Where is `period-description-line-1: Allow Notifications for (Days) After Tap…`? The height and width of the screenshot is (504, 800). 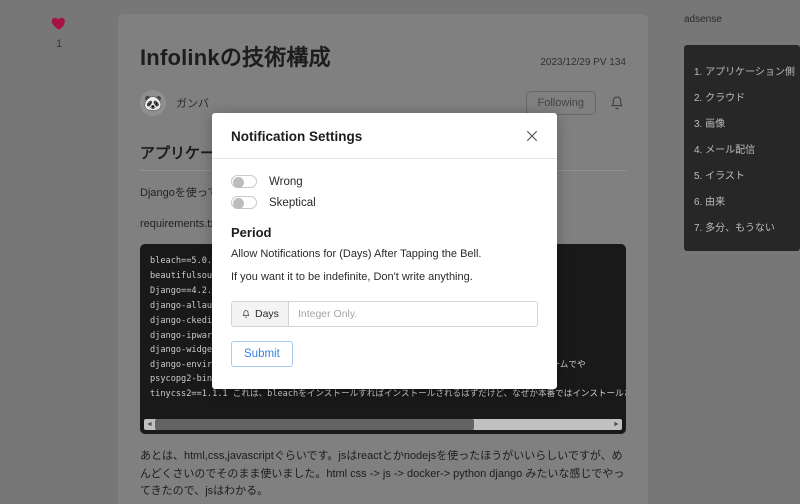
period-description-line-1: Allow Notifications for (Days) After Tap… is located at coordinates (356, 254).